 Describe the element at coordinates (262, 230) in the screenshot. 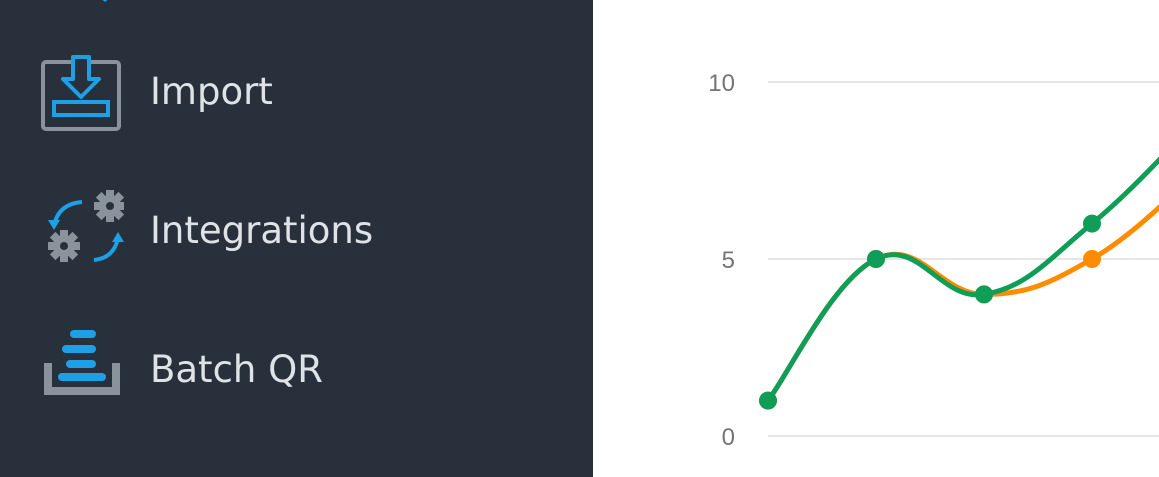

I see `sidebar-item-label: Integrations` at that location.